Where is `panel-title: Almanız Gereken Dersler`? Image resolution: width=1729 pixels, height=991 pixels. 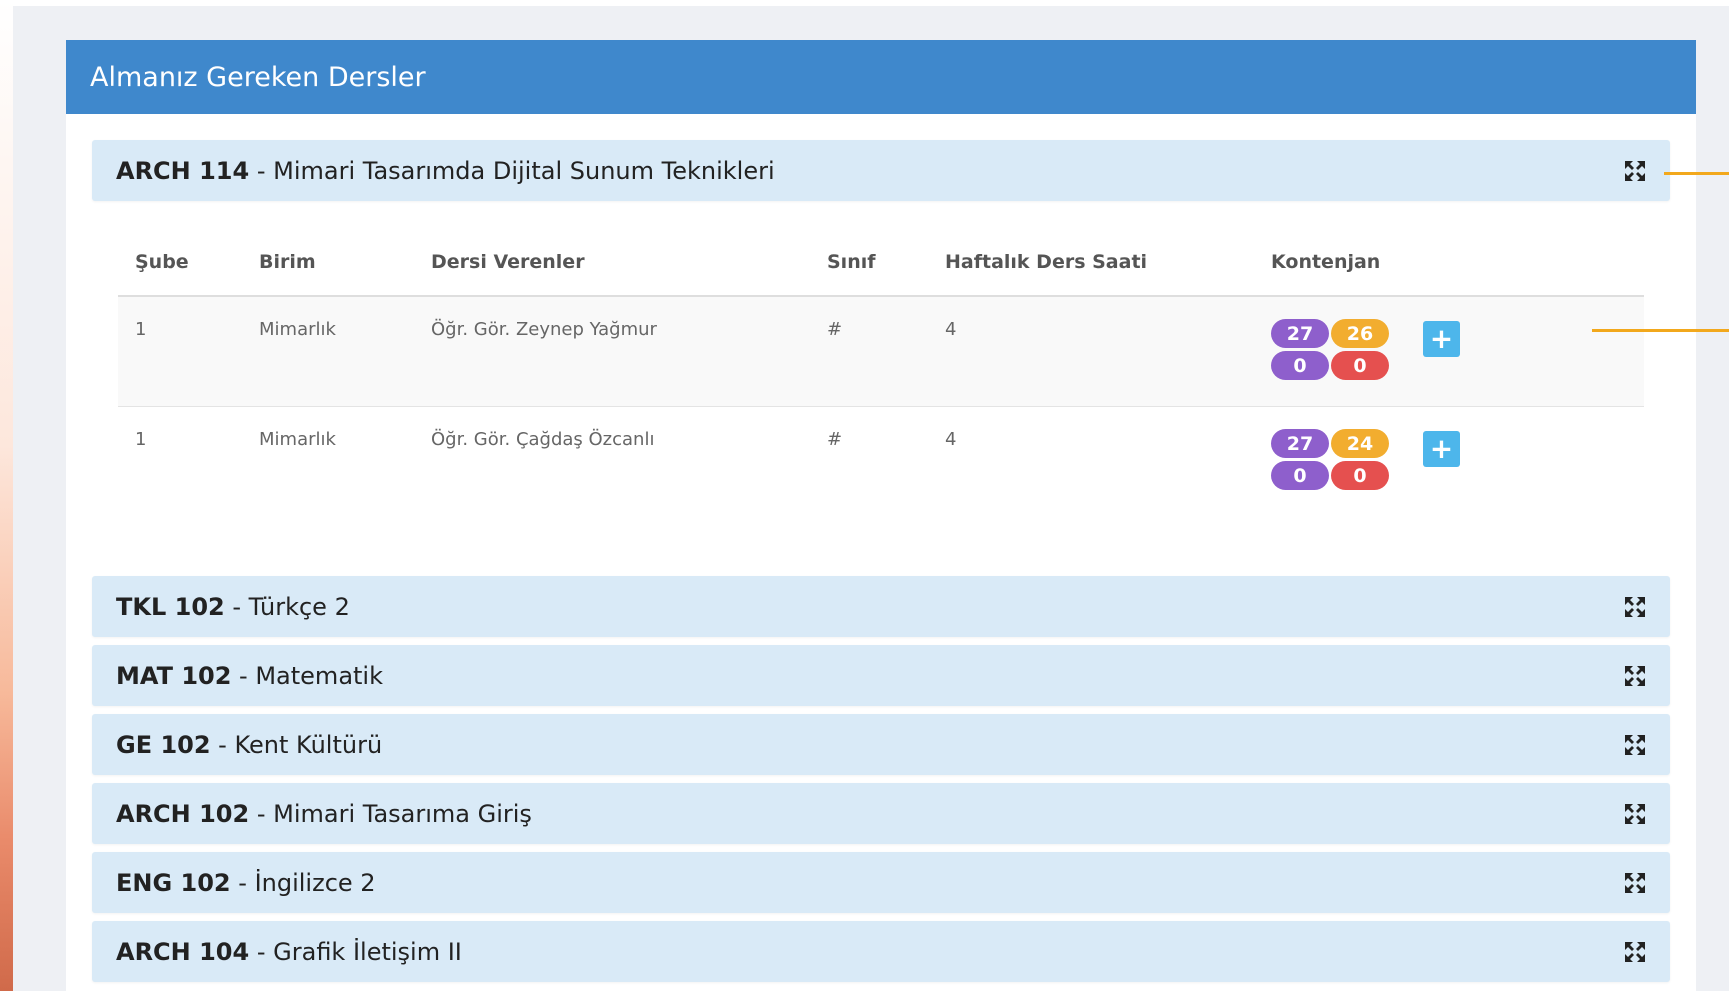 panel-title: Almanız Gereken Dersler is located at coordinates (258, 77).